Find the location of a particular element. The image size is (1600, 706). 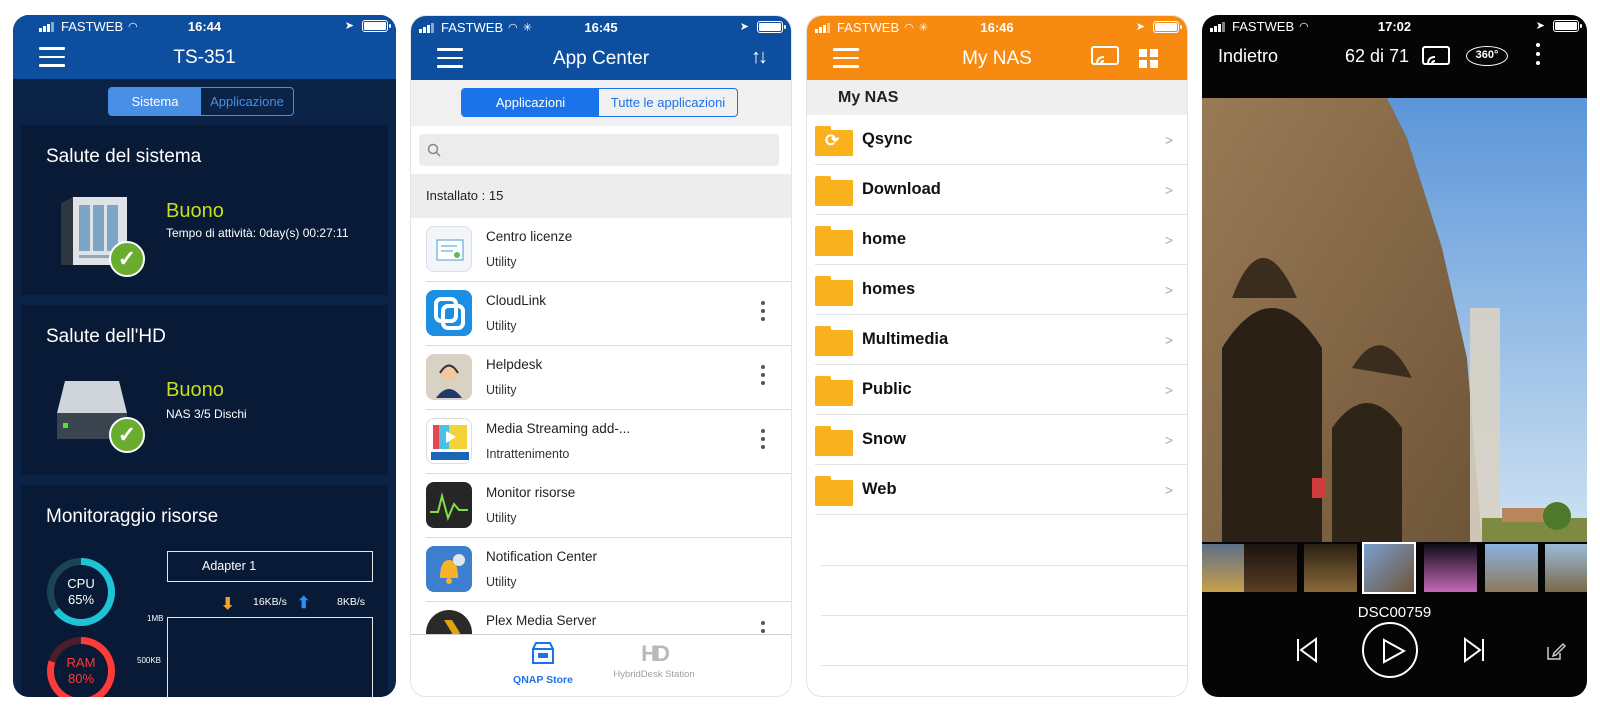

divider is located at coordinates (1004, 565).